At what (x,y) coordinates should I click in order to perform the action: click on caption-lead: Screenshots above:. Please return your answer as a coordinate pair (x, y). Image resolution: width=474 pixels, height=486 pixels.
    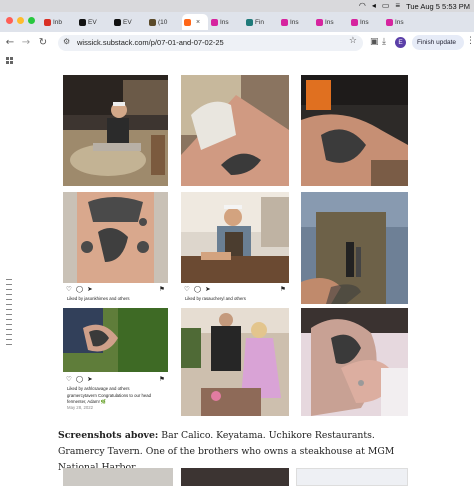
    Looking at the image, I should click on (108, 435).